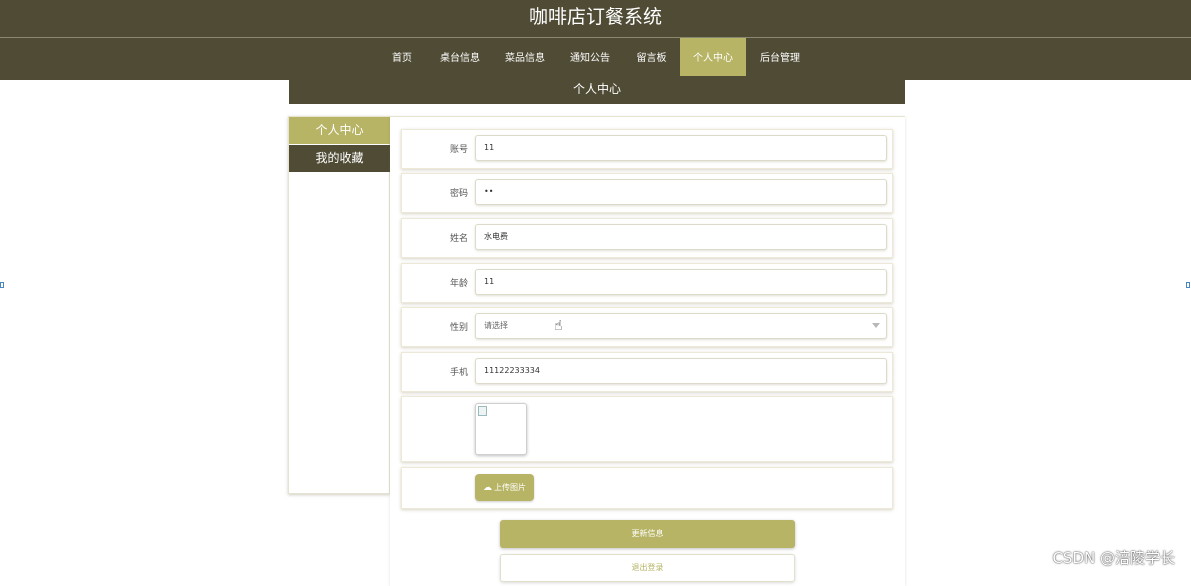 The width and height of the screenshot is (1191, 586). Describe the element at coordinates (458, 150) in the screenshot. I see `account-label: 账号` at that location.